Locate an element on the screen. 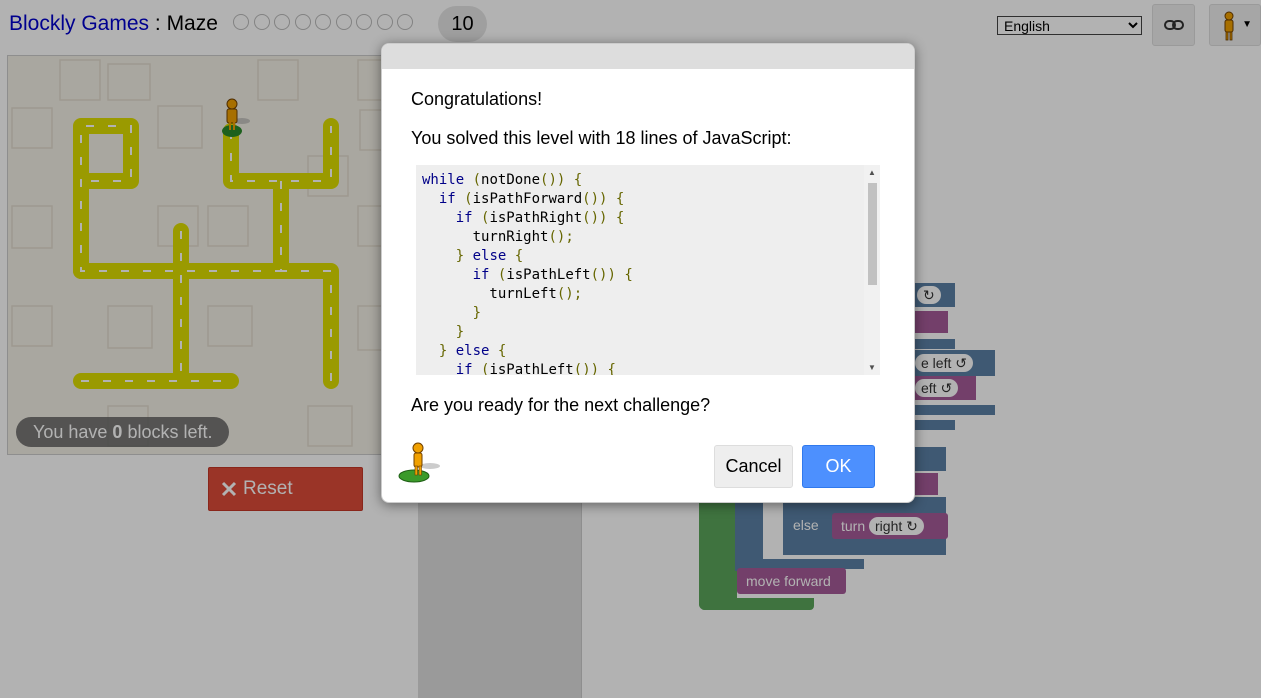  code-line-7: turnLeft(); is located at coordinates (502, 294).